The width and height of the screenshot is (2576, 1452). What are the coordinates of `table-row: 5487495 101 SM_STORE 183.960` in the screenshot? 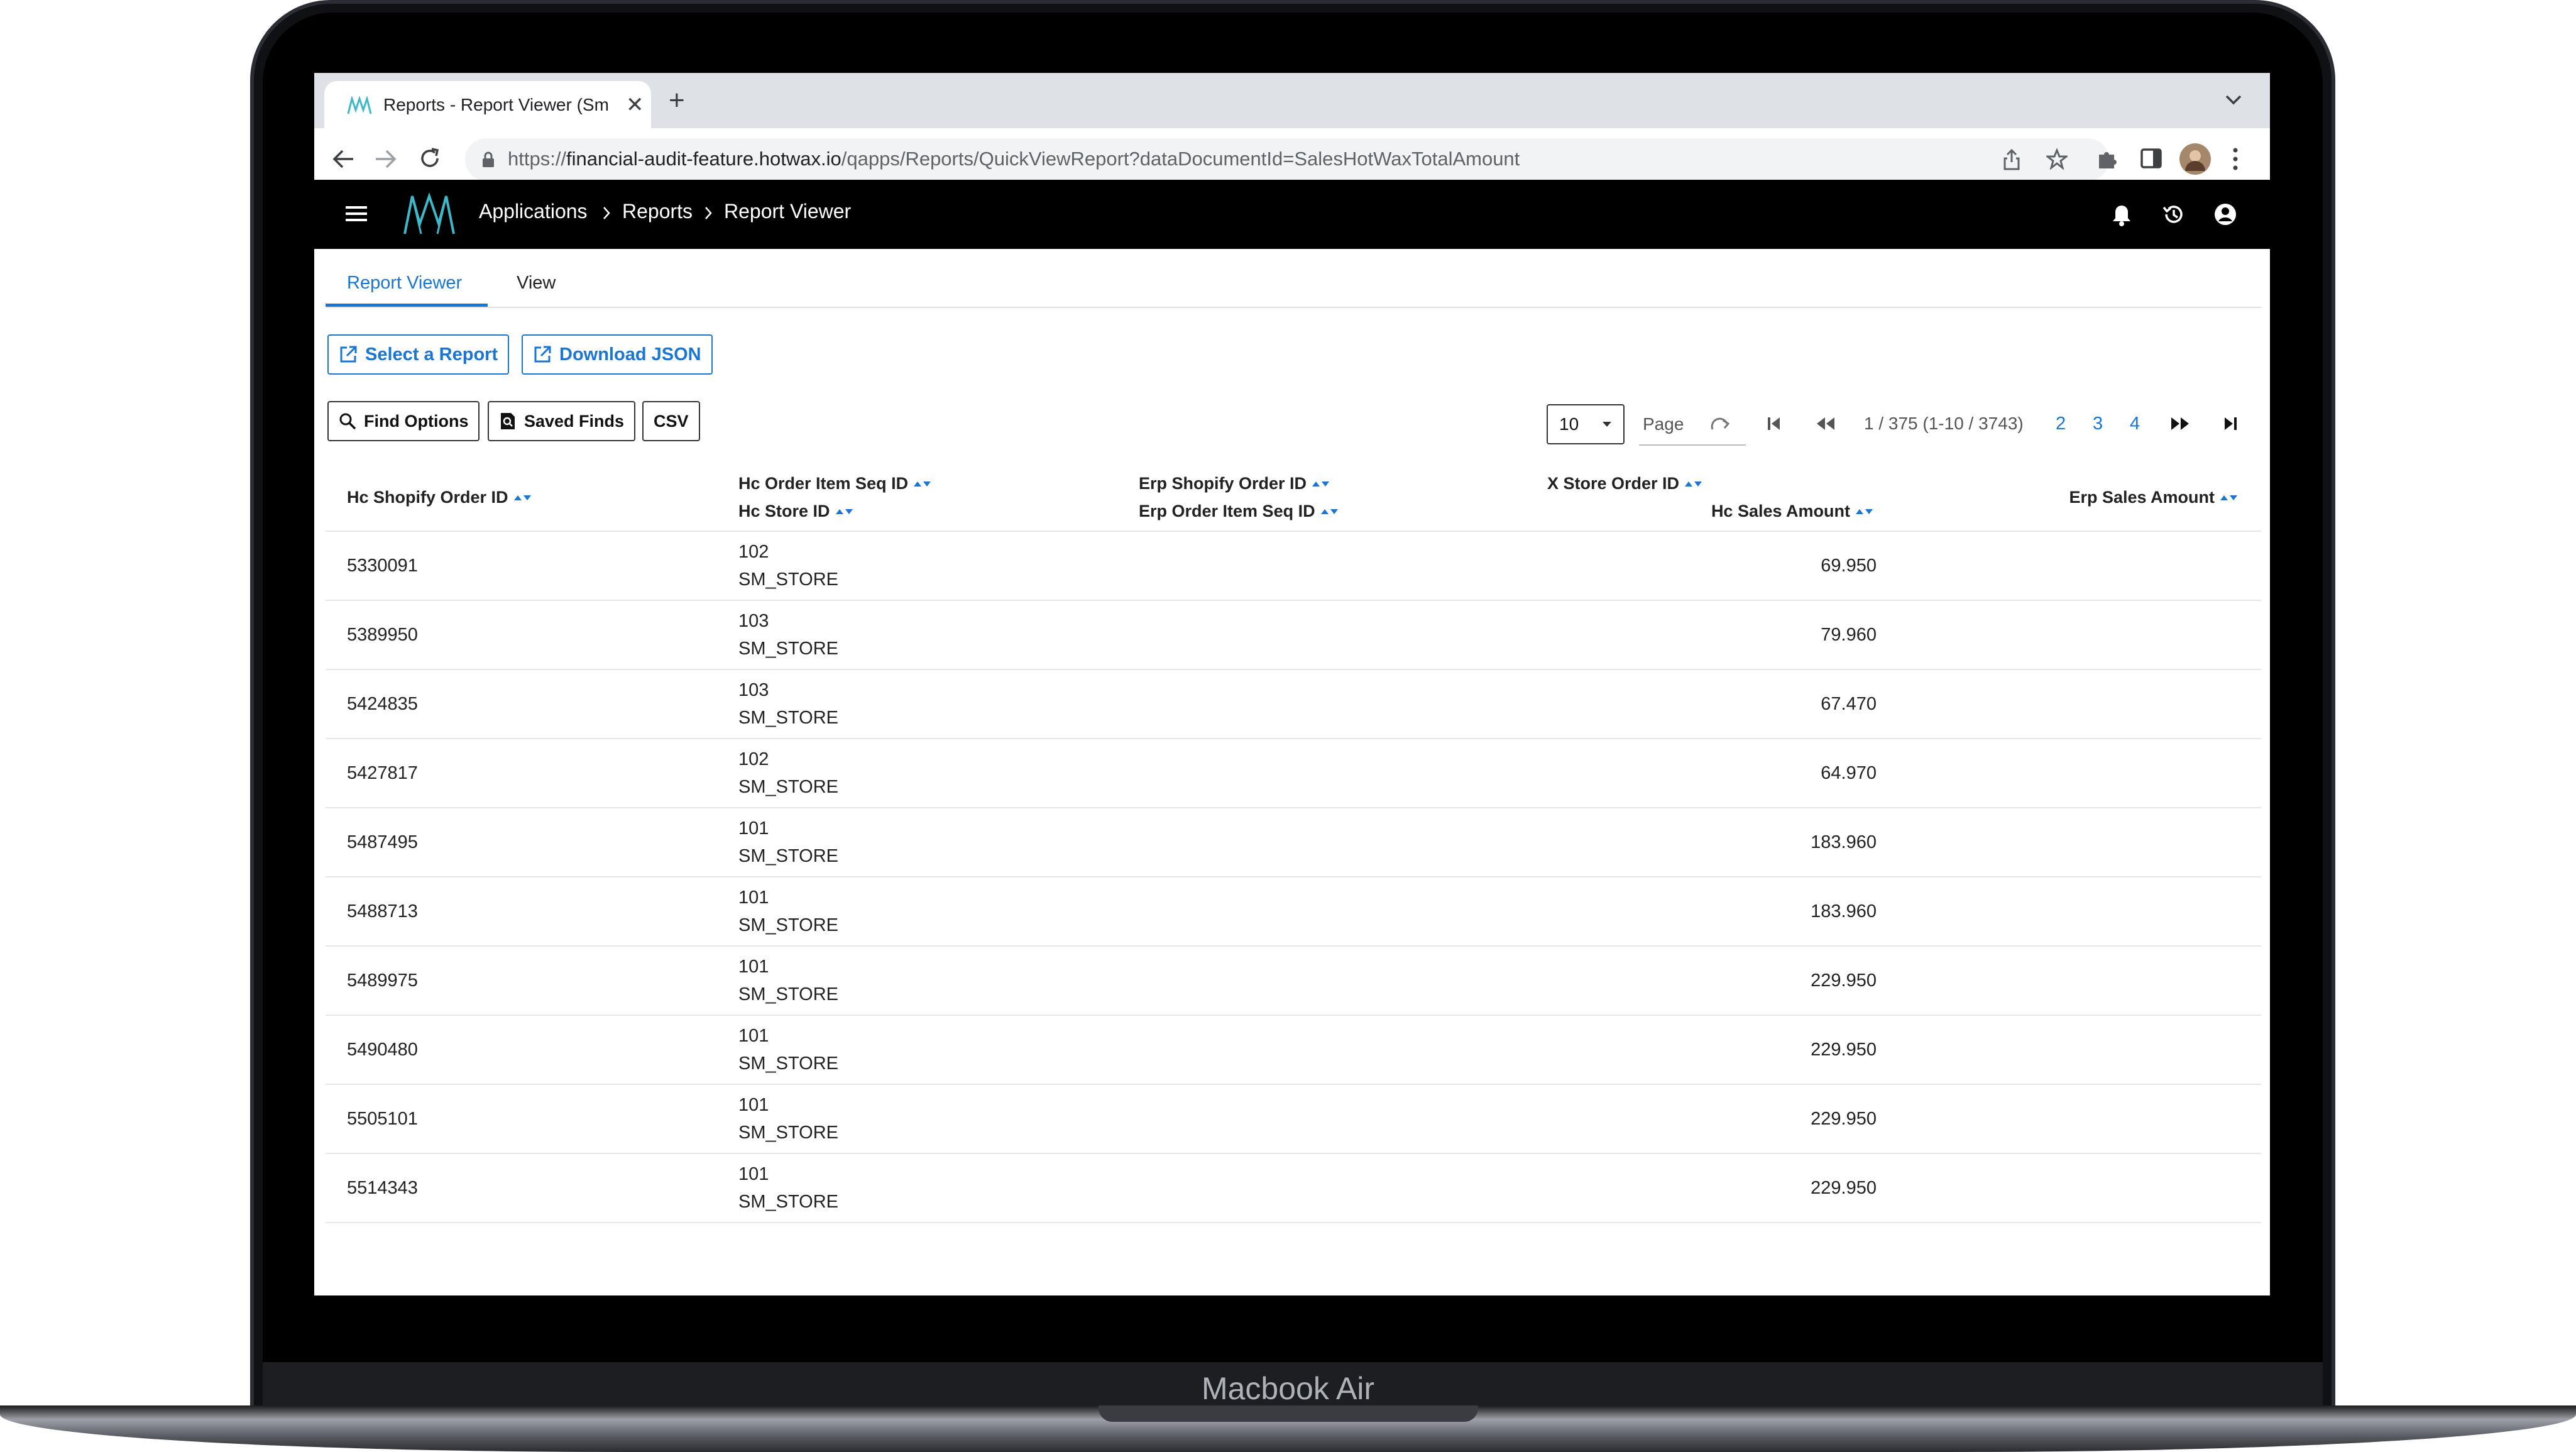 It's located at (1293, 842).